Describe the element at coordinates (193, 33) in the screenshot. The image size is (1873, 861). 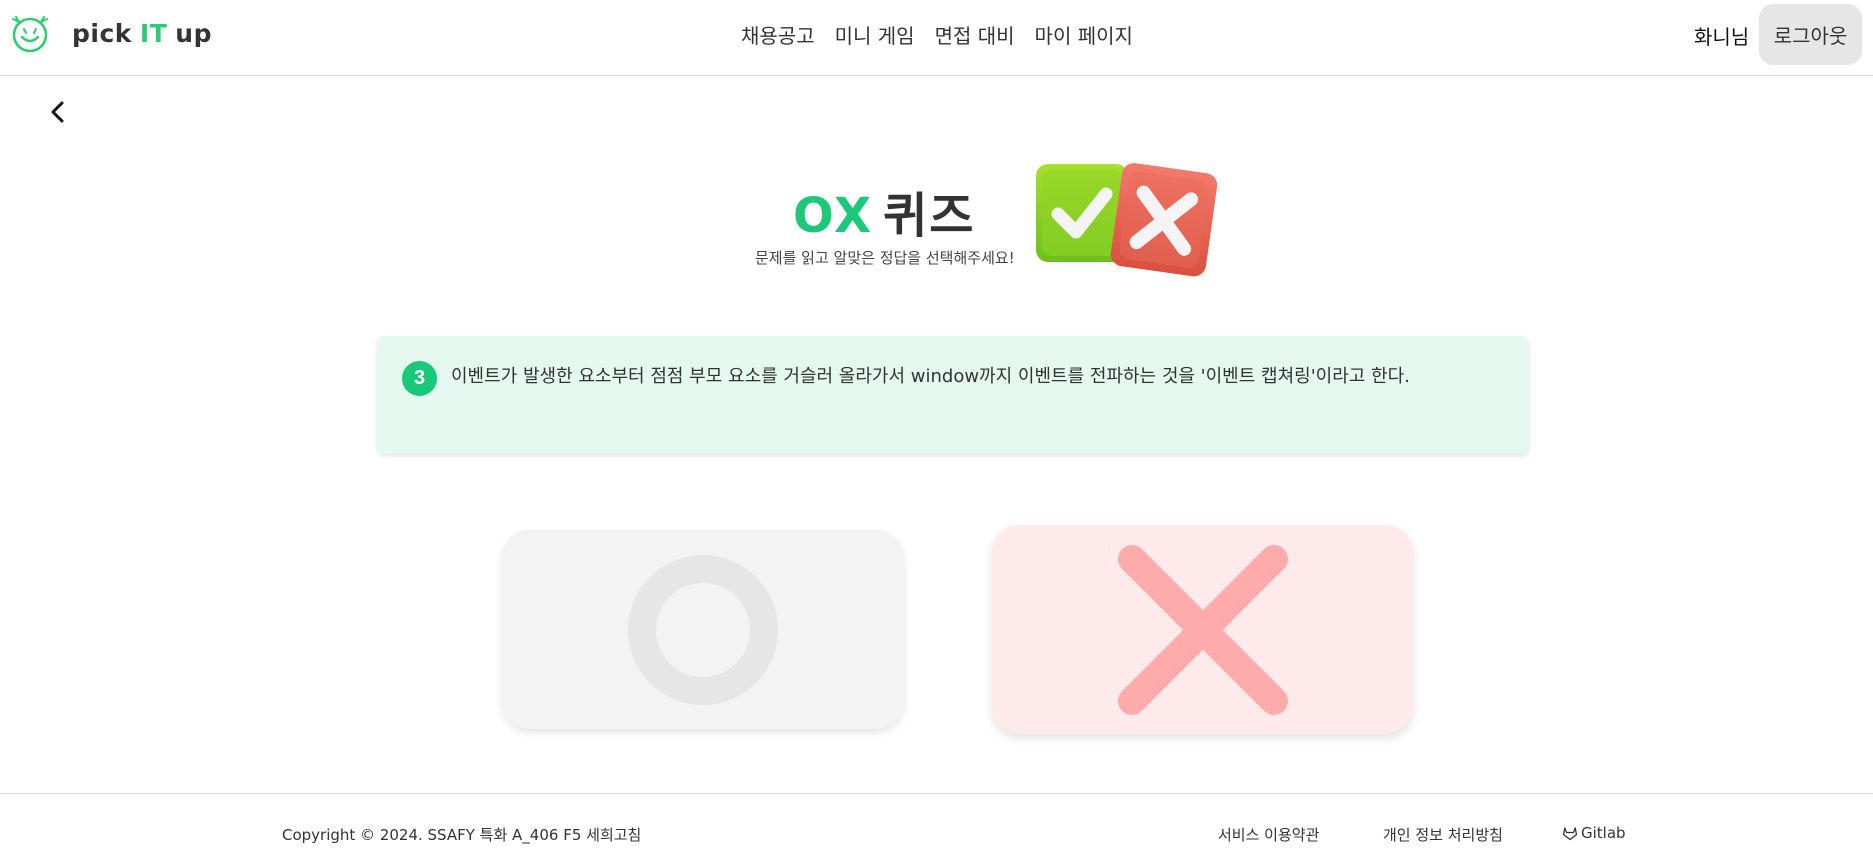
I see `logo-text-up: up` at that location.